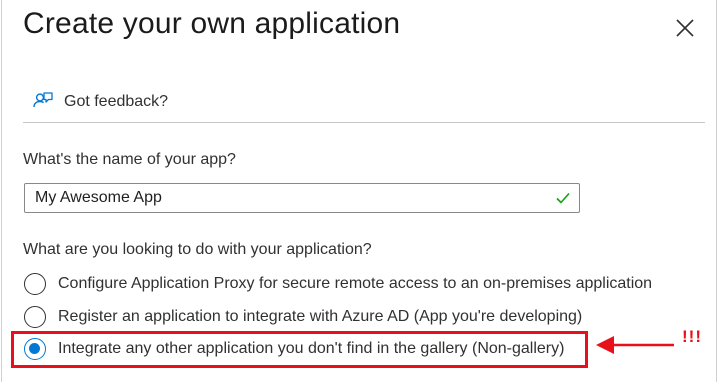 This screenshot has height=382, width=717. What do you see at coordinates (635, 345) in the screenshot?
I see `arrow-left-icon` at bounding box center [635, 345].